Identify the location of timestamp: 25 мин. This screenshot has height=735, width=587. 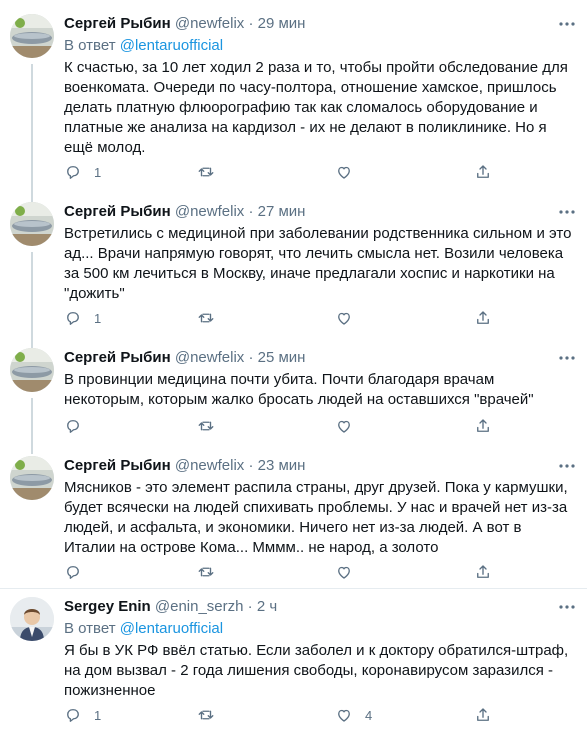
(282, 357).